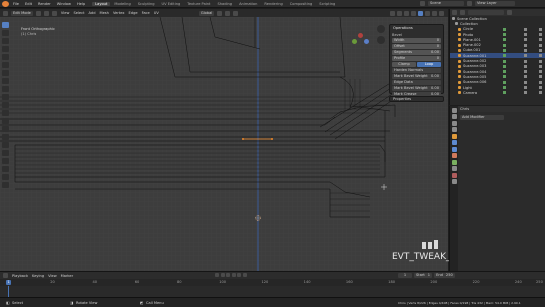 This screenshot has width=545, height=307. I want to click on z-axis-icon, so click(366, 41).